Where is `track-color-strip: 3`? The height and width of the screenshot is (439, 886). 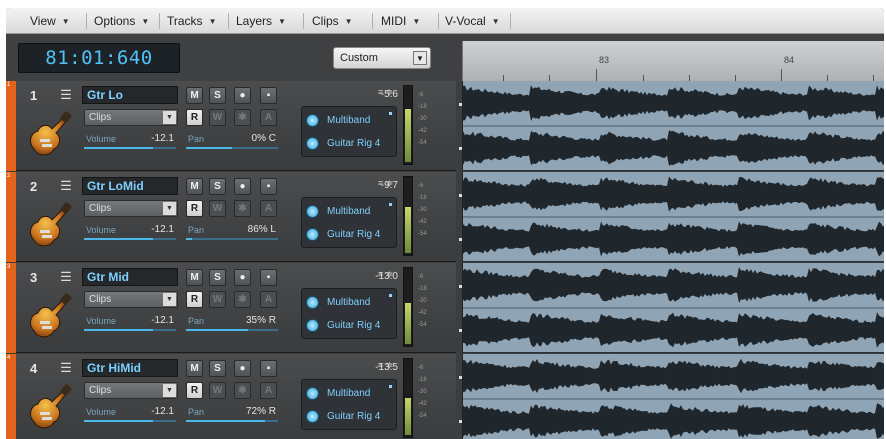
track-color-strip: 3 is located at coordinates (11, 308).